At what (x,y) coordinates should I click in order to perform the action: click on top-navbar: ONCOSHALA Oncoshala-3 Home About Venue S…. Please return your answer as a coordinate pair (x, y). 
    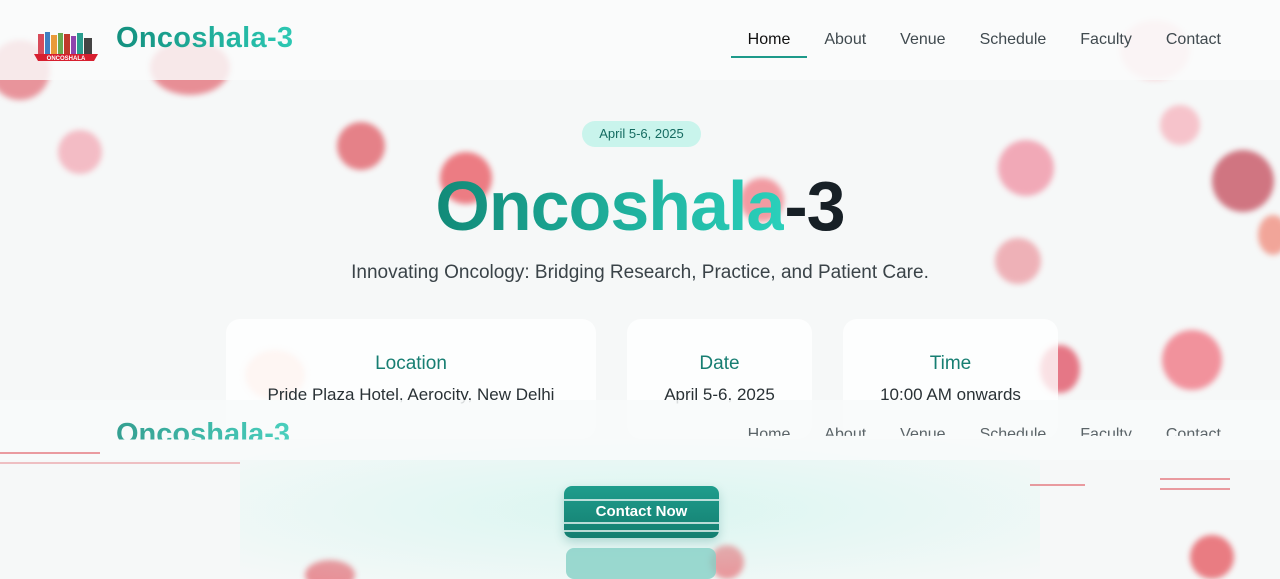
    Looking at the image, I should click on (640, 40).